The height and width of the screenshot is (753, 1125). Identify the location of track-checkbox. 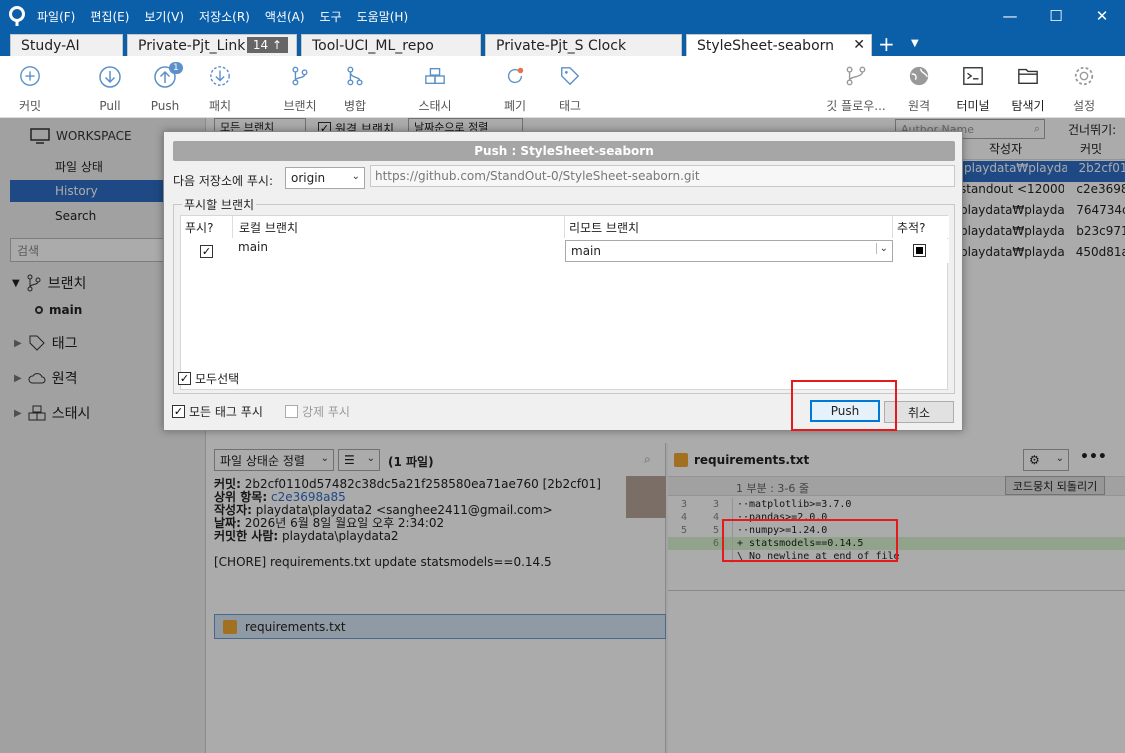
(919, 250).